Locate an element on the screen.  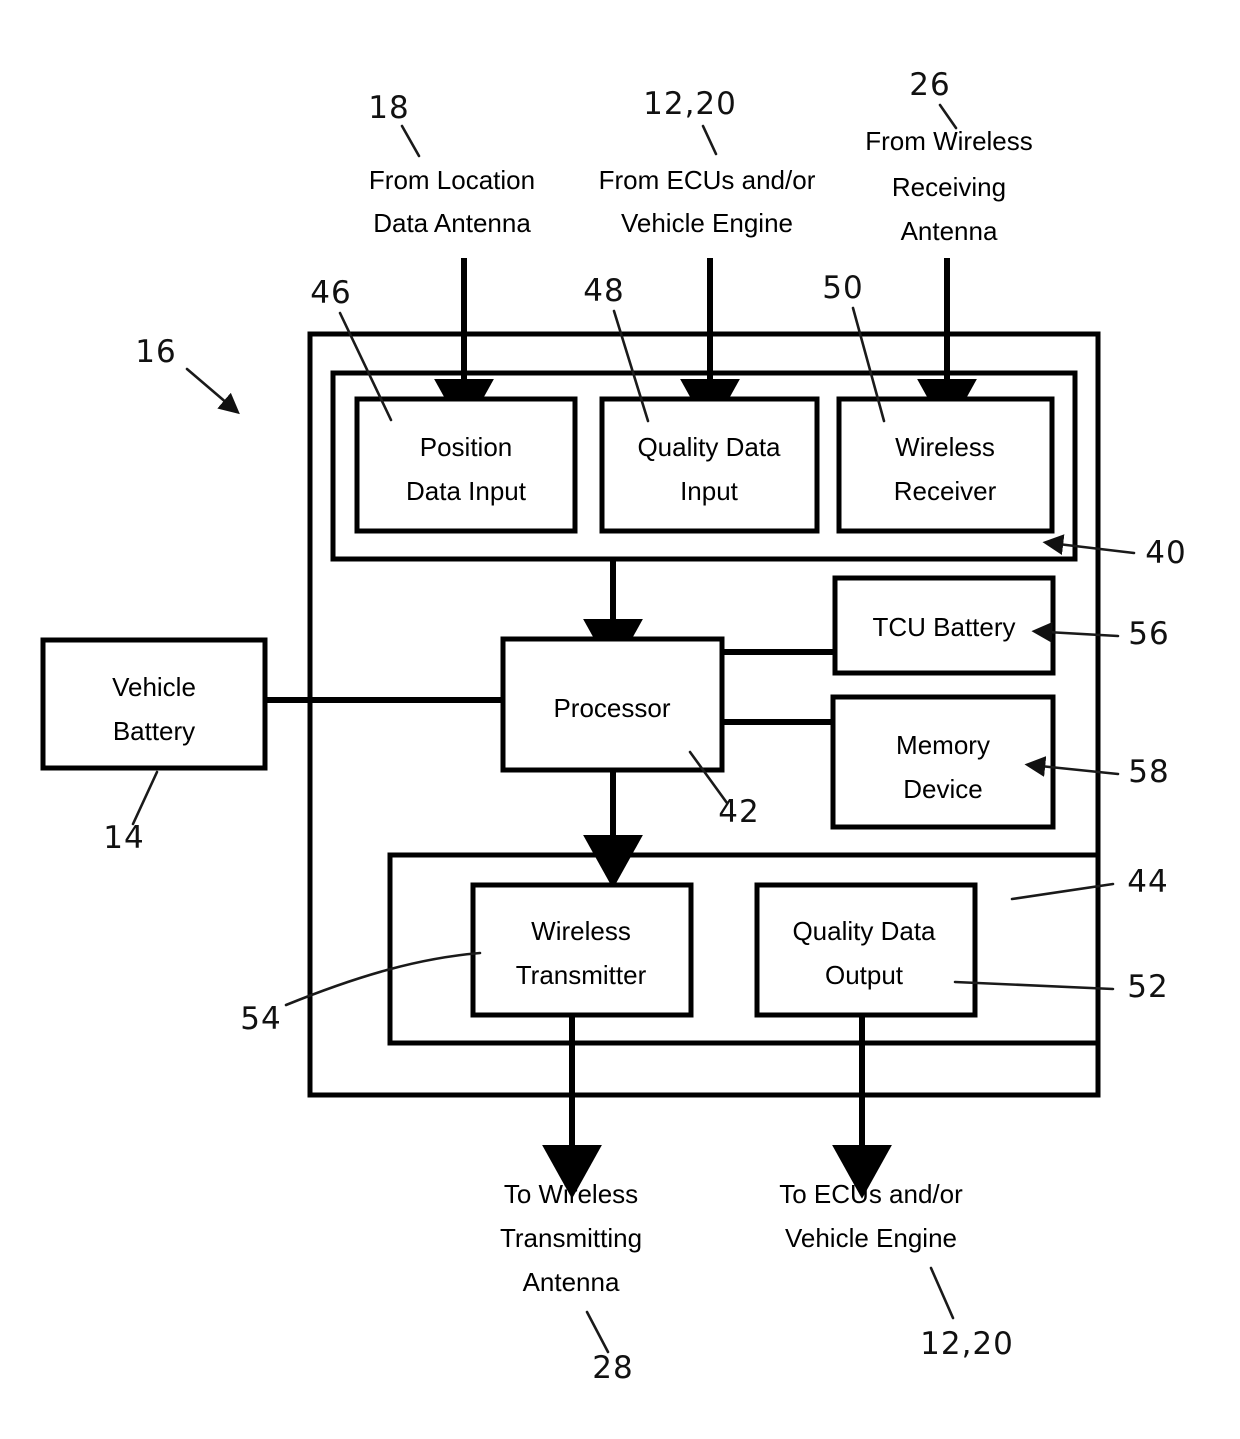
ref-numeral-56: 56 is located at coordinates (1148, 634).